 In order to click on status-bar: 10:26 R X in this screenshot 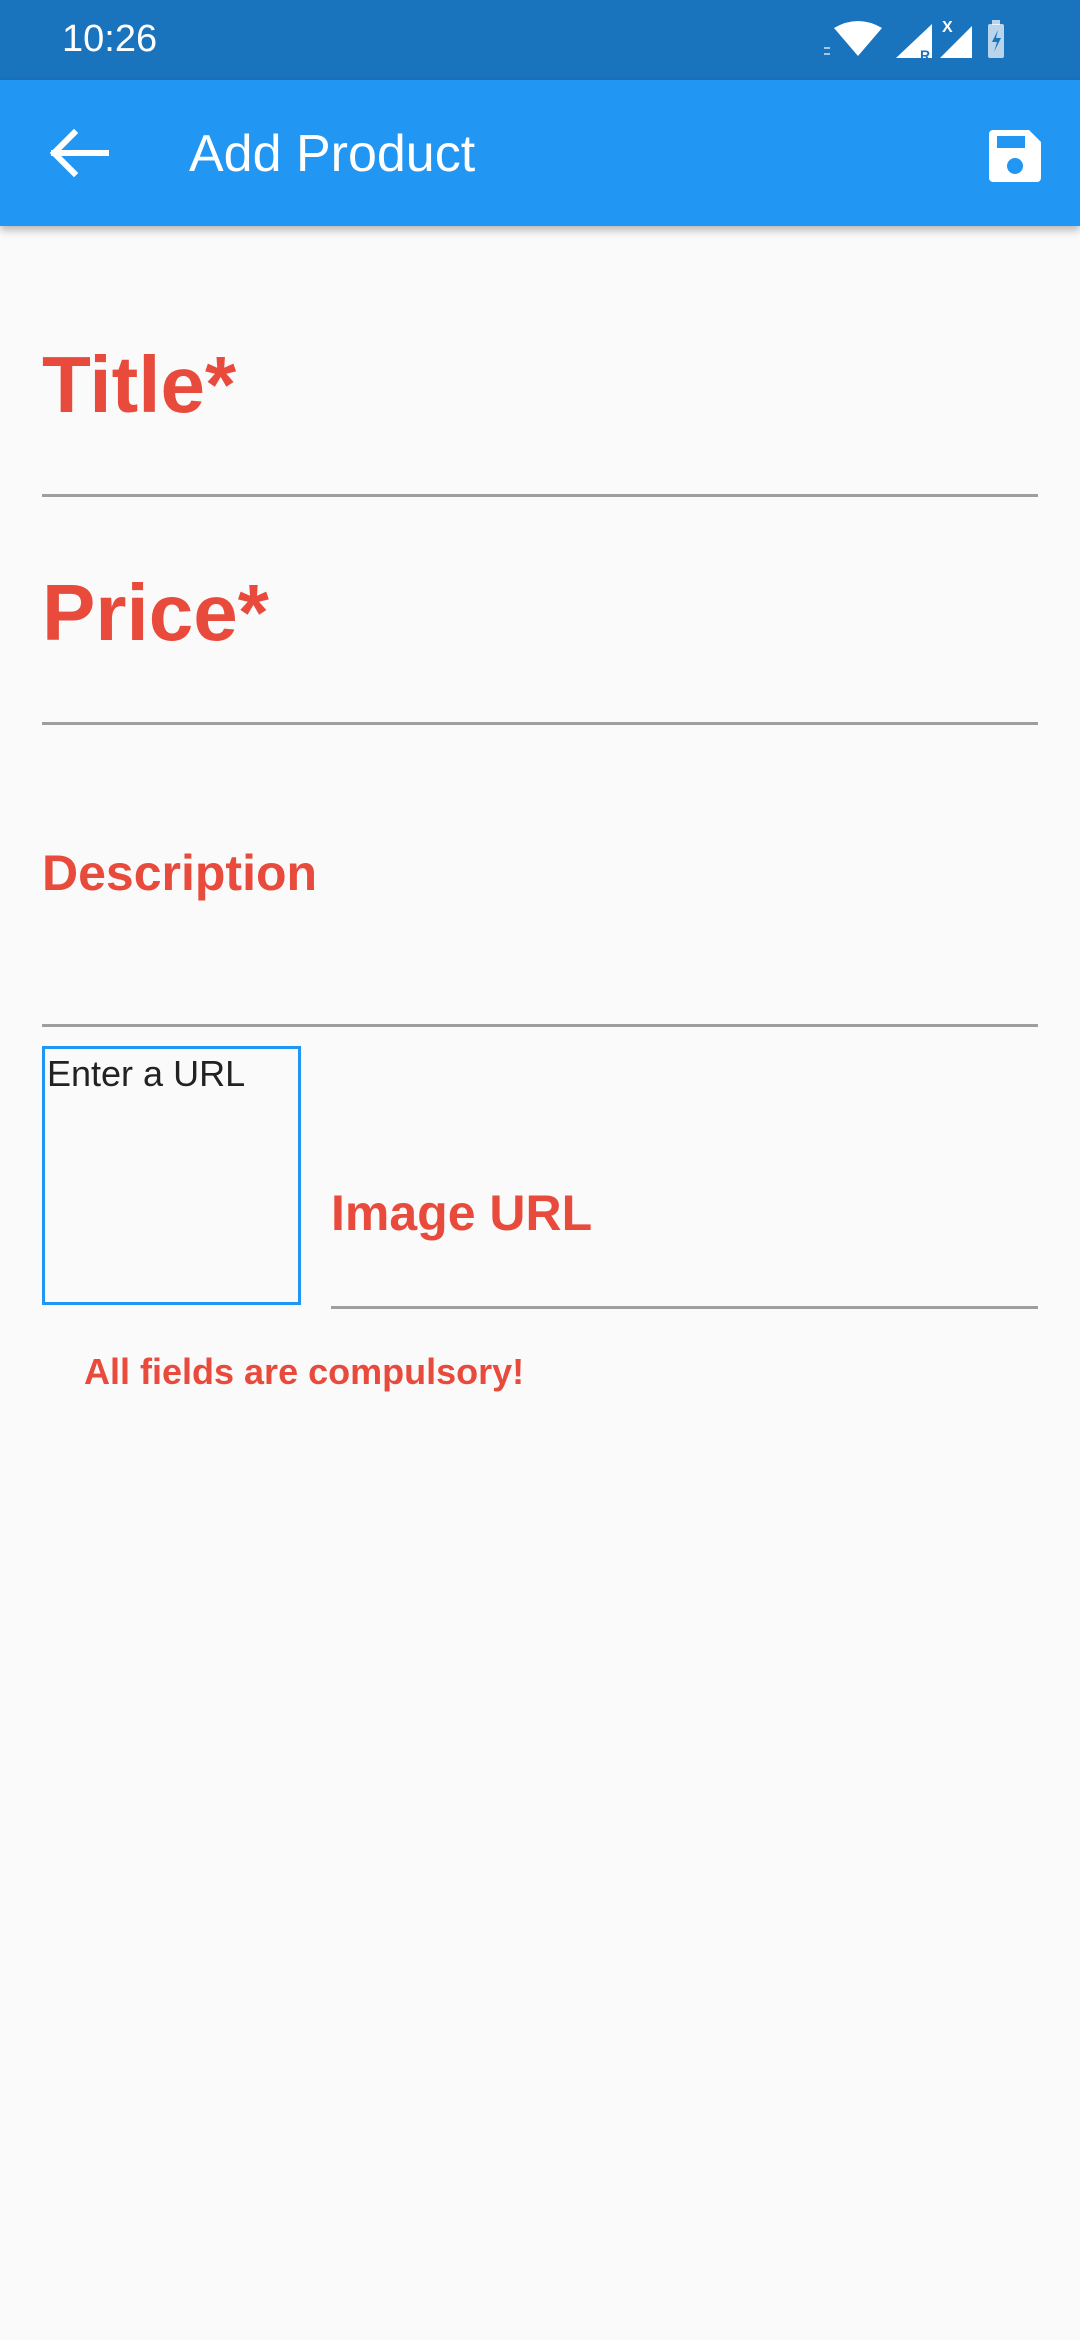, I will do `click(540, 40)`.